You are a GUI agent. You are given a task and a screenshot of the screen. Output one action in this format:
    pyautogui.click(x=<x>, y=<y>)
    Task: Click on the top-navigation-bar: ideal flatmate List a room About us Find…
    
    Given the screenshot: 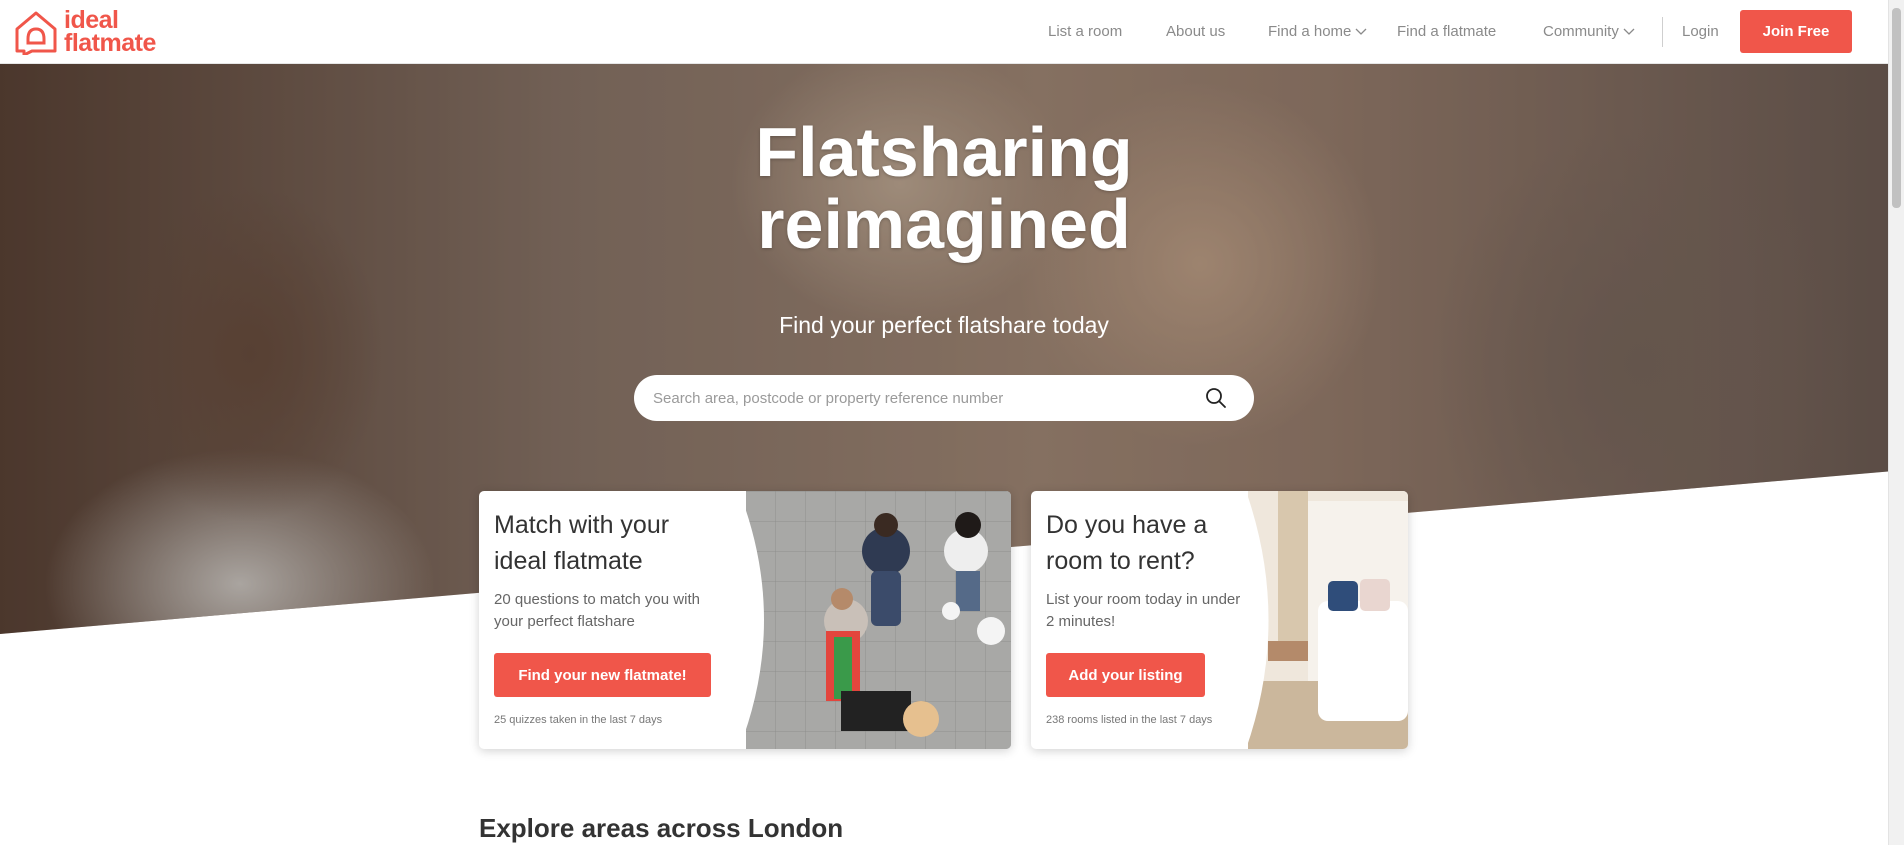 What is the action you would take?
    pyautogui.click(x=944, y=32)
    